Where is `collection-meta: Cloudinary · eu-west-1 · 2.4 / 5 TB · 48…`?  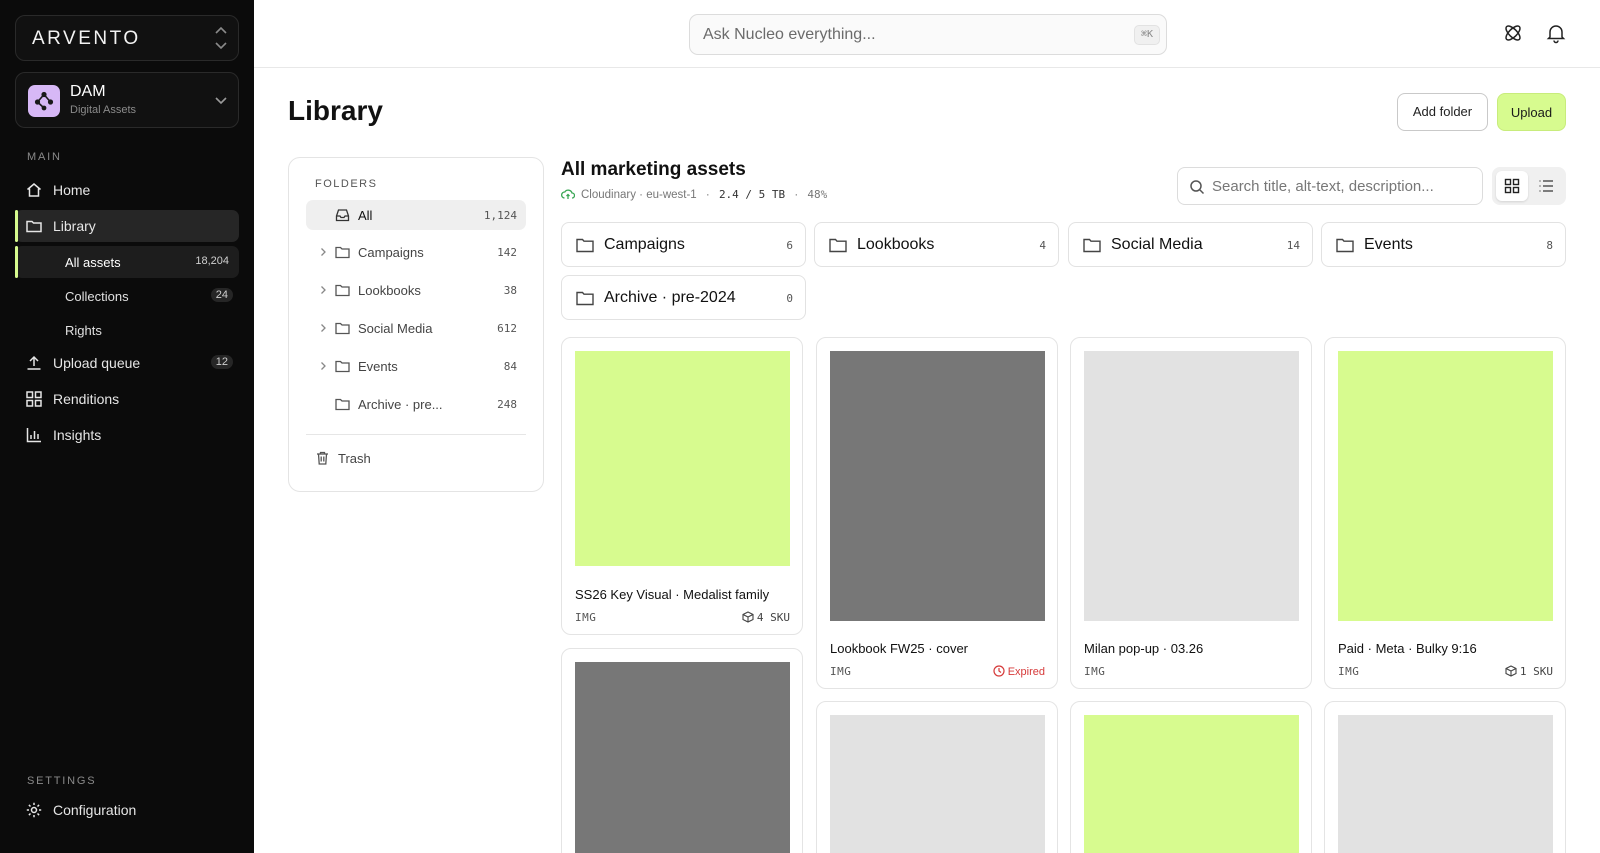
collection-meta: Cloudinary · eu-west-1 · 2.4 / 5 TB · 48… is located at coordinates (694, 194).